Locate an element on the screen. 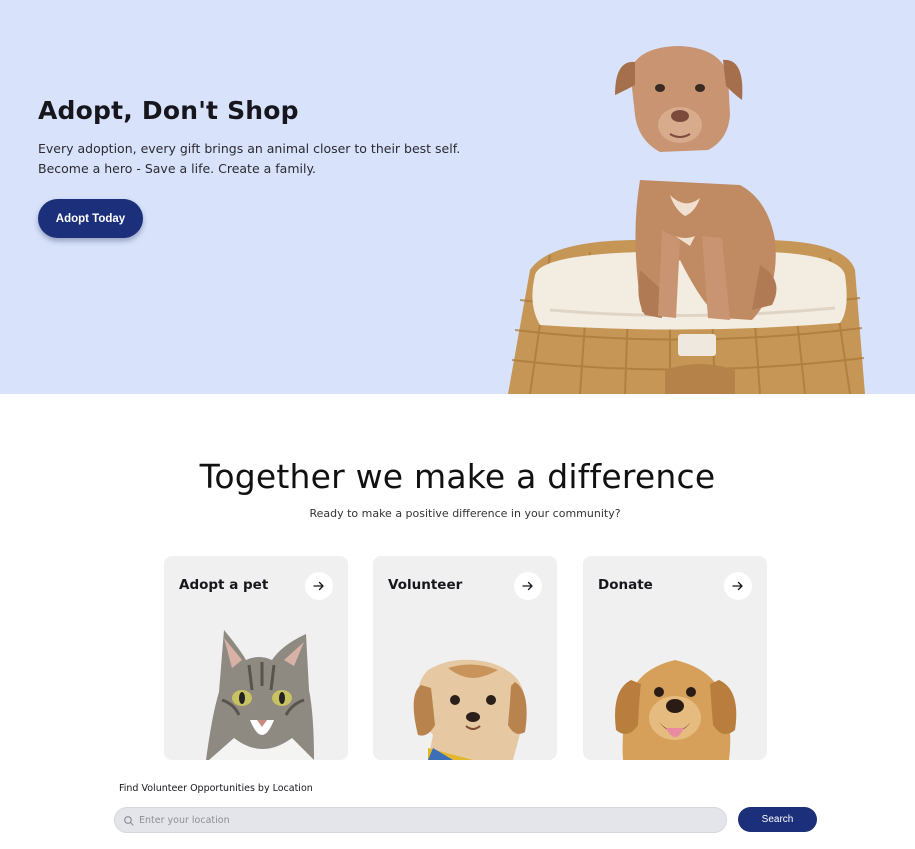  shih-tzu-puppy-image is located at coordinates (470, 709).